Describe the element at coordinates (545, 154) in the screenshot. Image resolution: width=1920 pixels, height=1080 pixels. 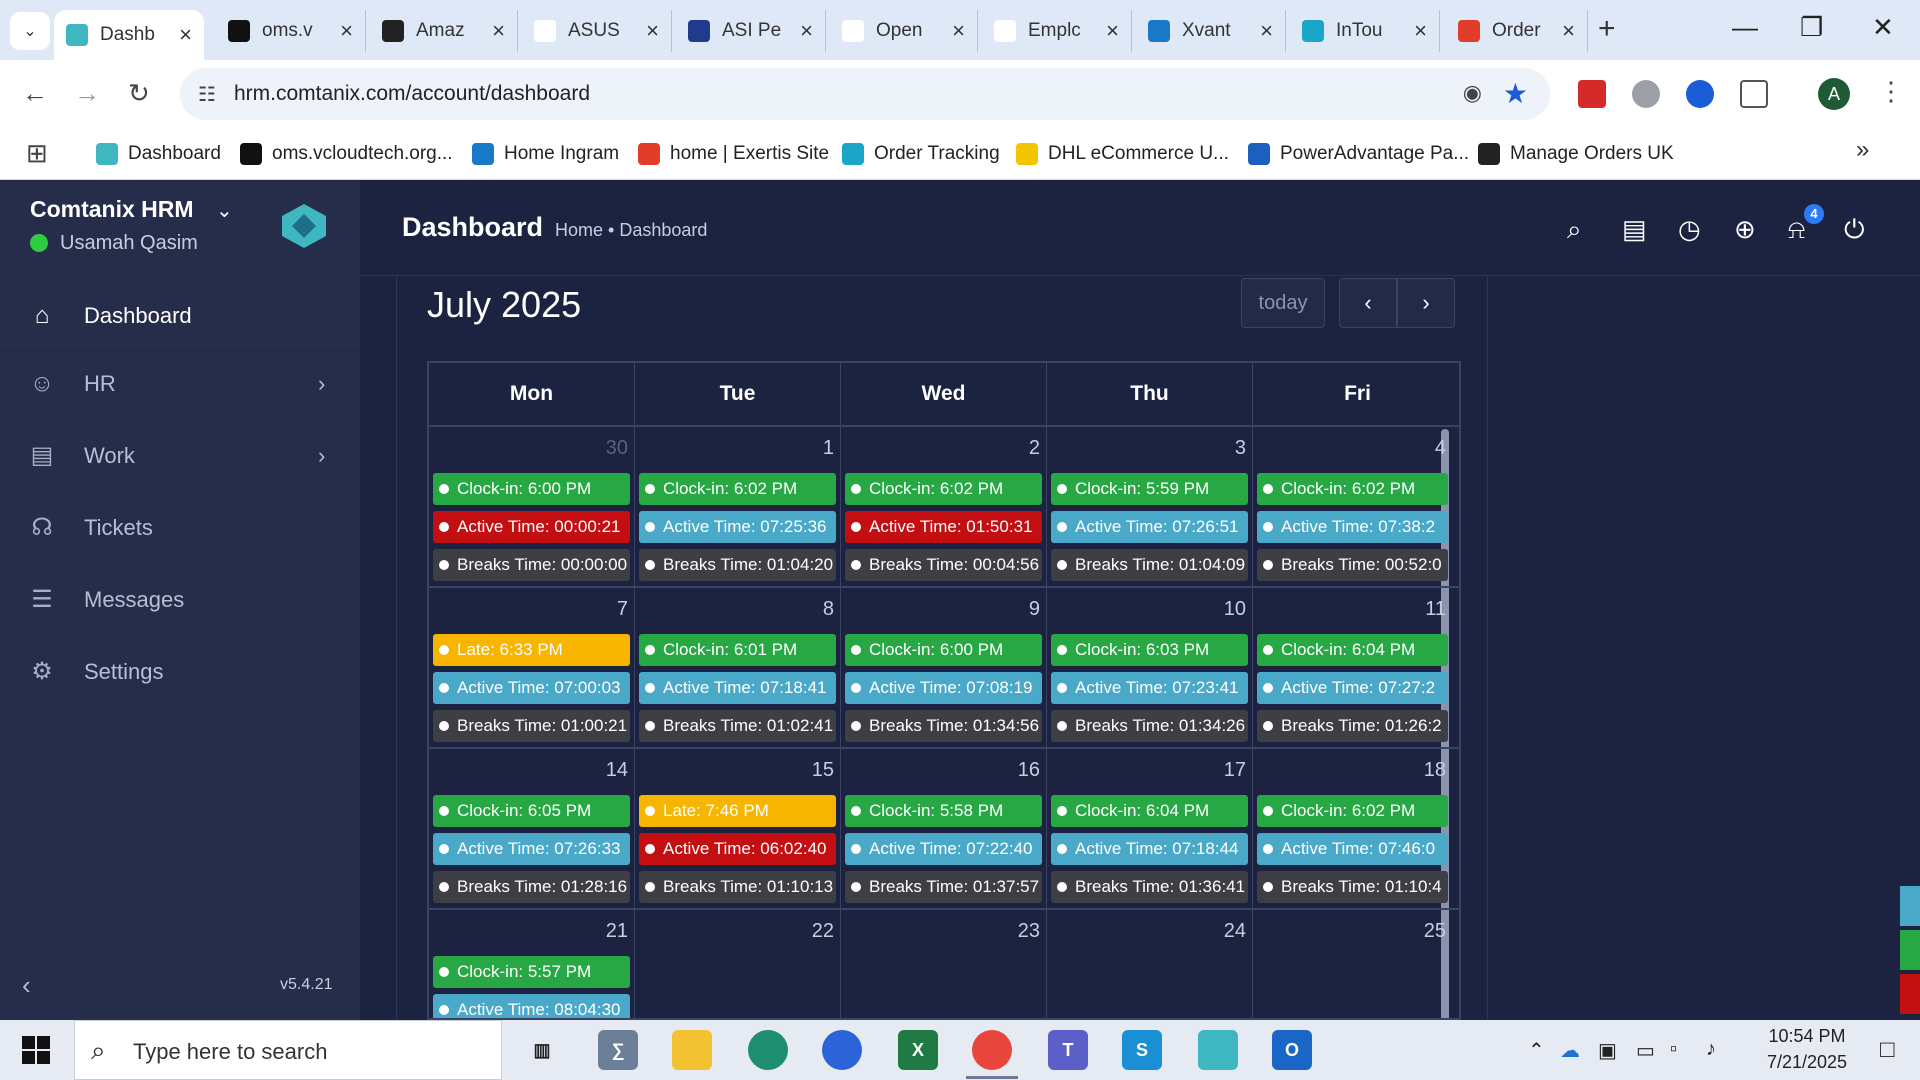
I see `bookmark-item: Home Ingram` at that location.